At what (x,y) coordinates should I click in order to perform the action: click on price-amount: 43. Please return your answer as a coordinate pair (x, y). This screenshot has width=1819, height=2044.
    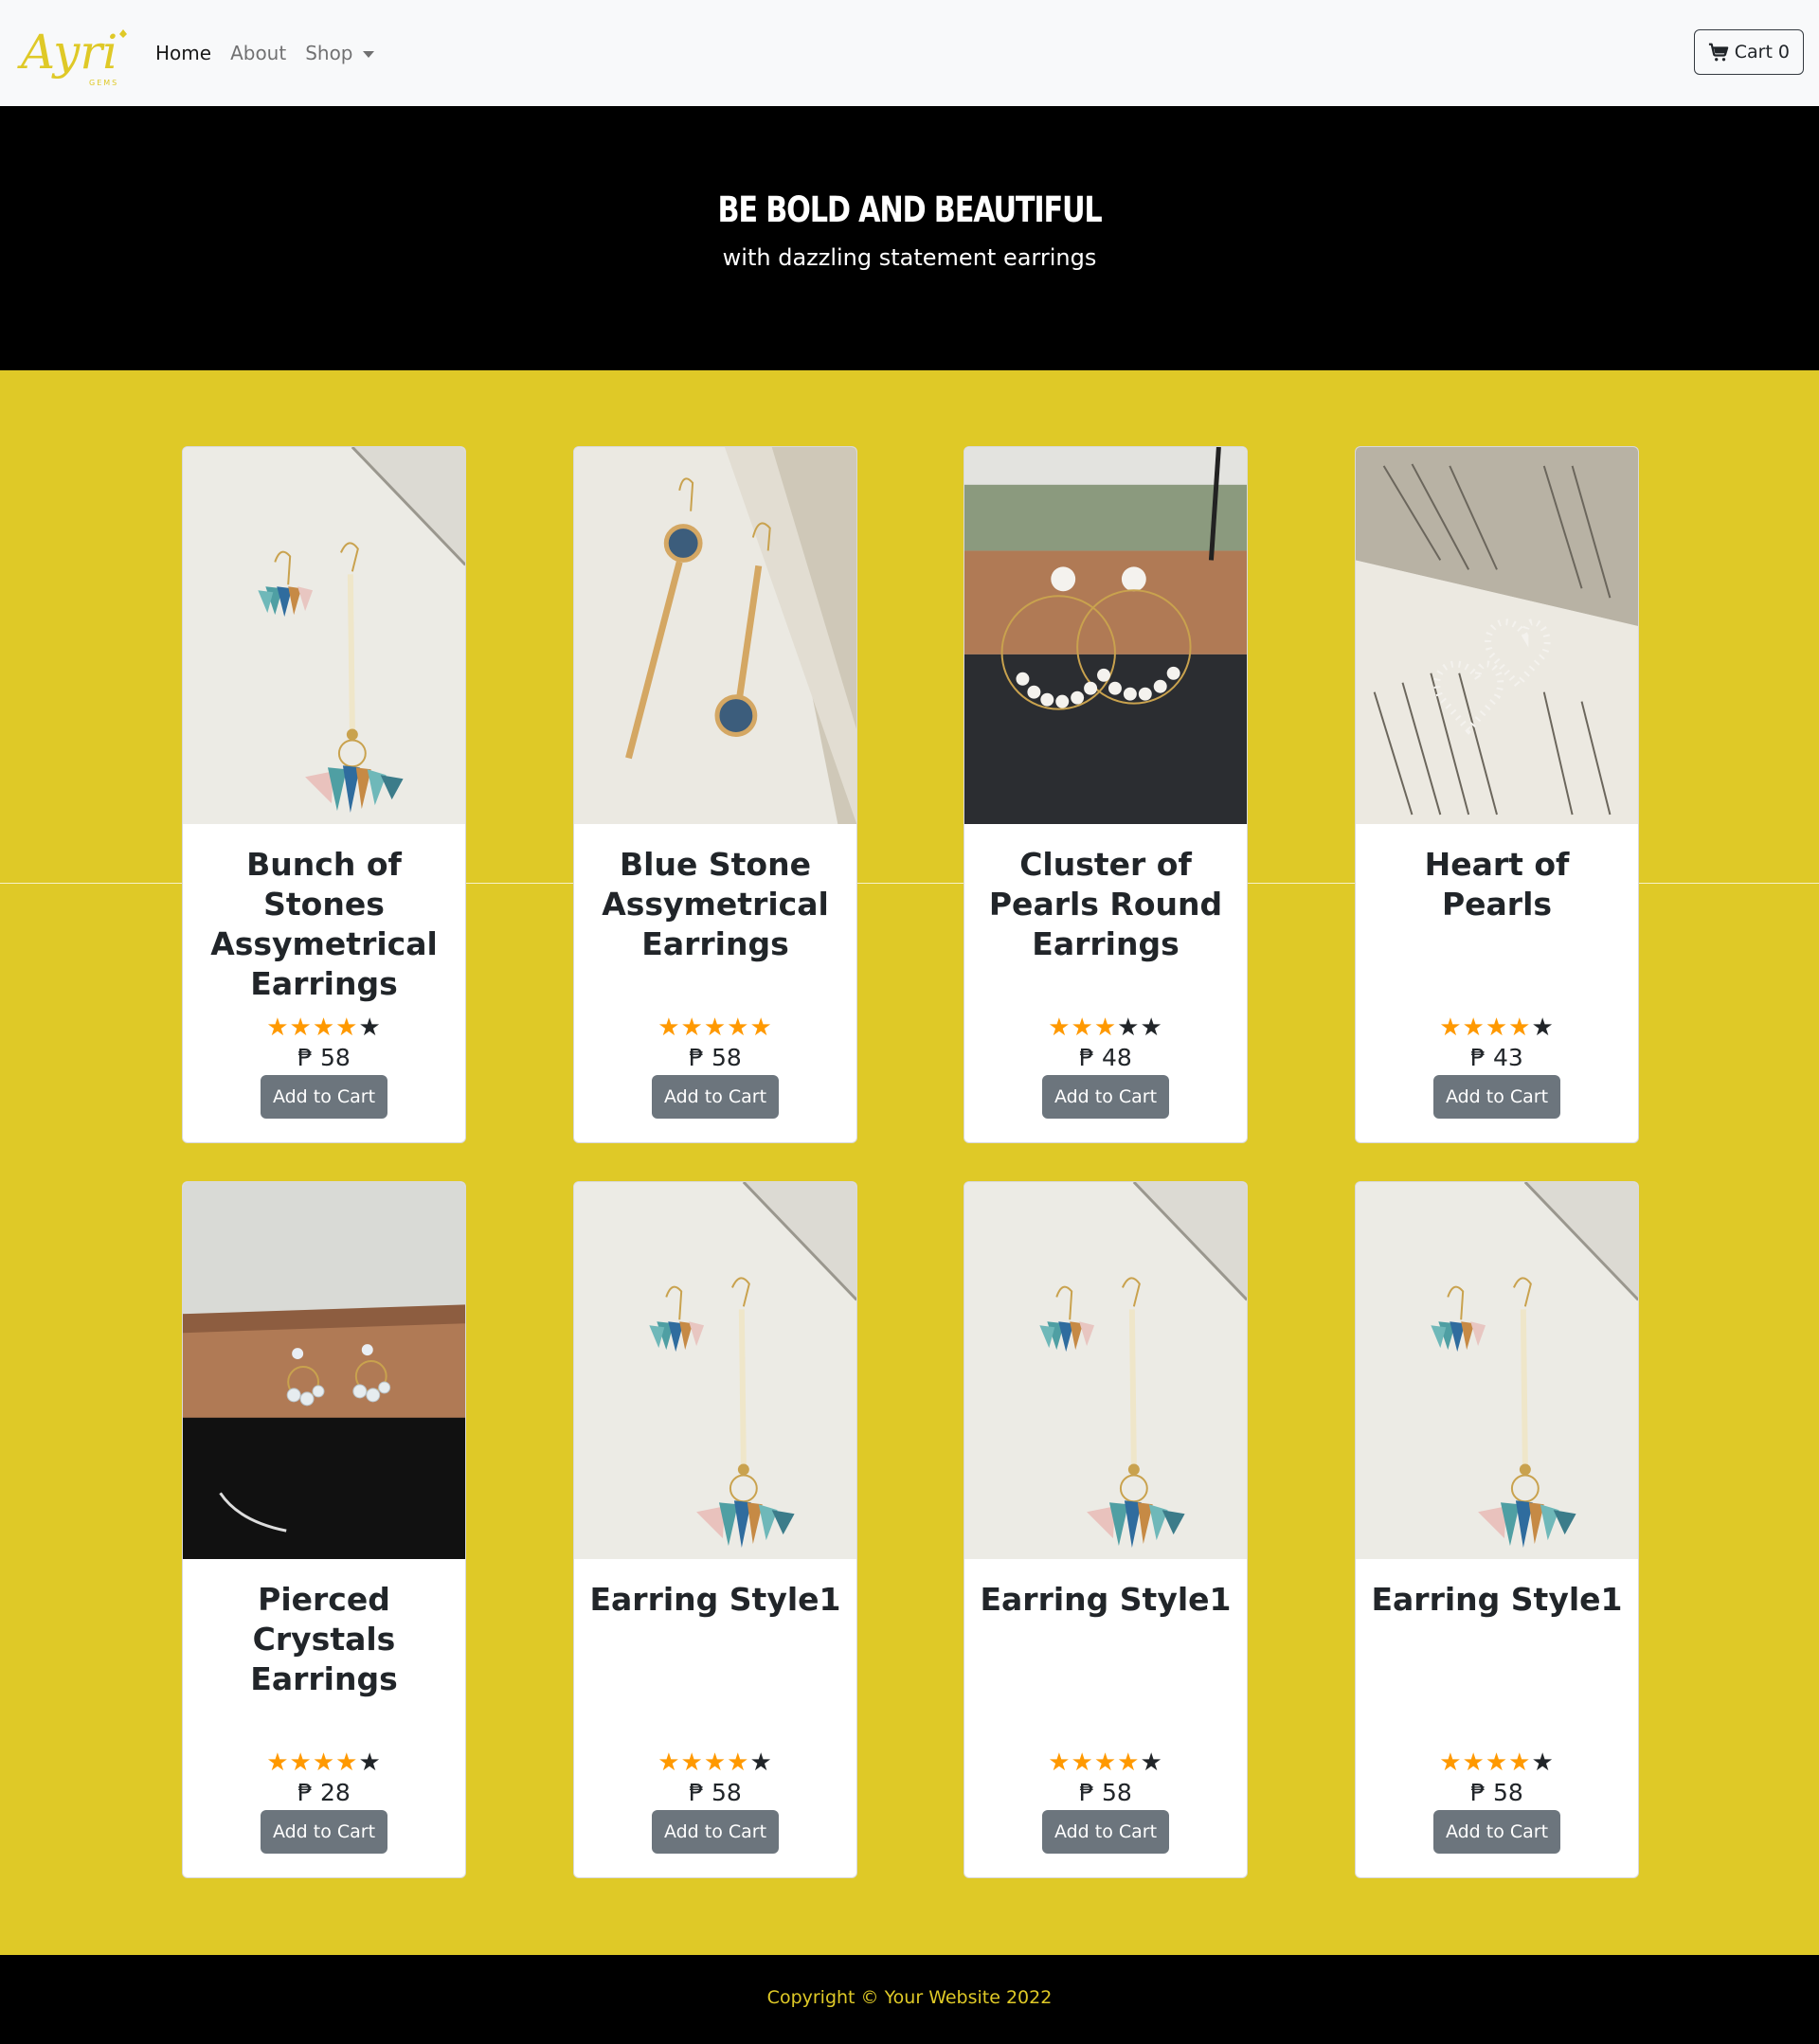
    Looking at the image, I should click on (1508, 1057).